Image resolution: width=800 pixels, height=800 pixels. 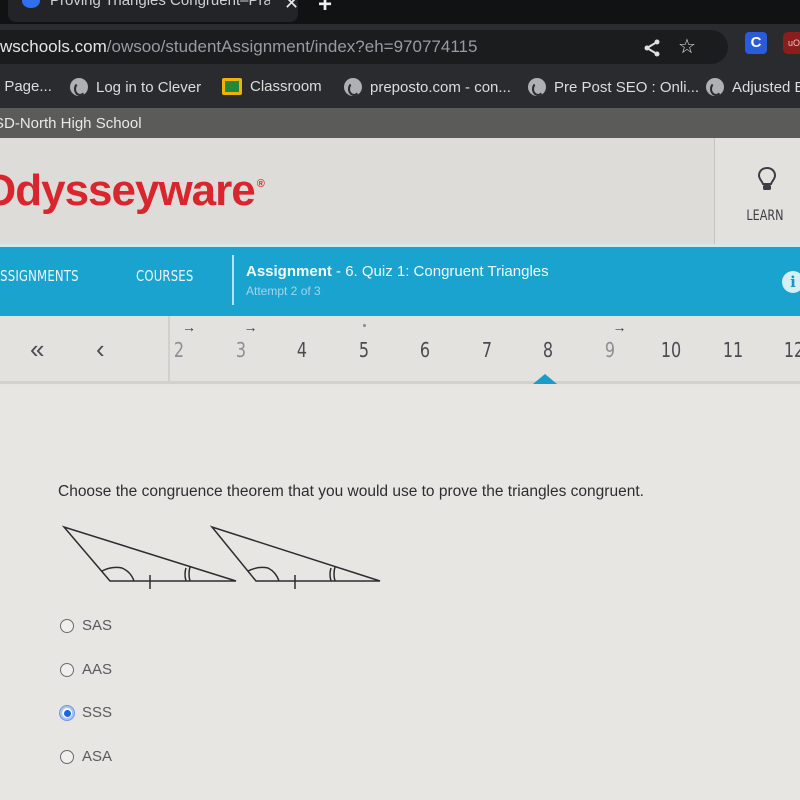 I want to click on assignment-label: Assignment, so click(x=289, y=271).